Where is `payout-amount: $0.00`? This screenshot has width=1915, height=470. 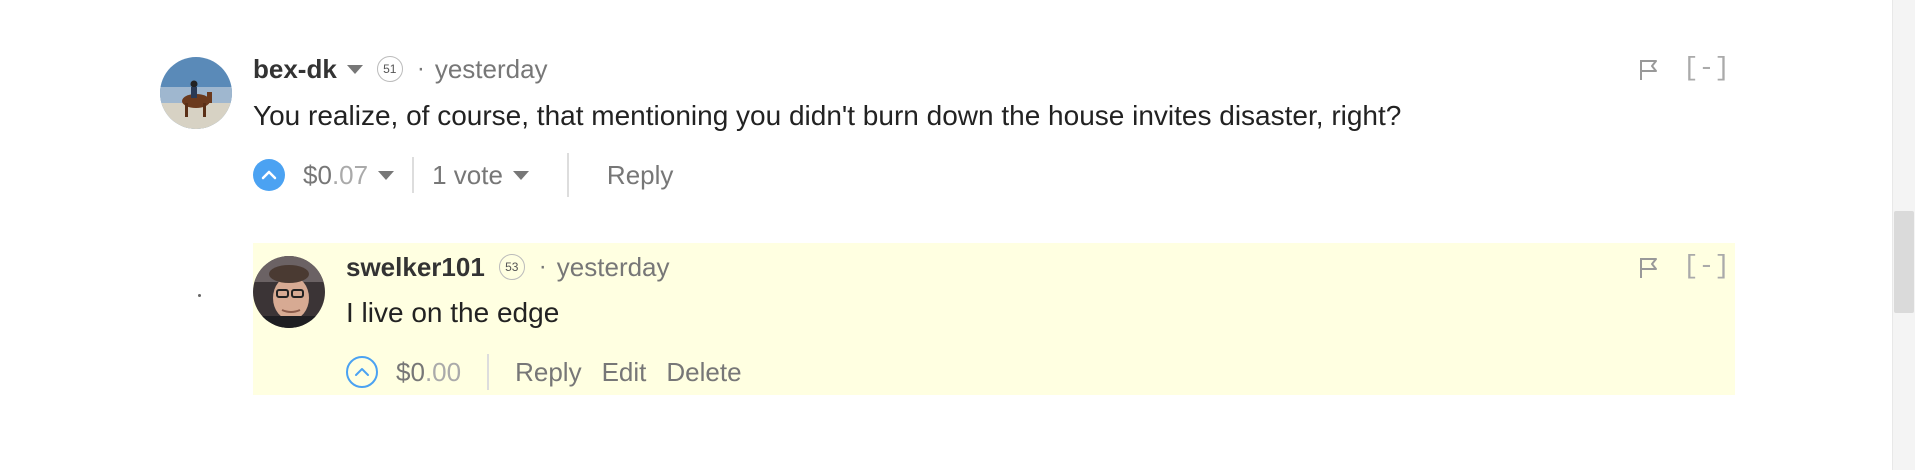
payout-amount: $0.00 is located at coordinates (428, 372).